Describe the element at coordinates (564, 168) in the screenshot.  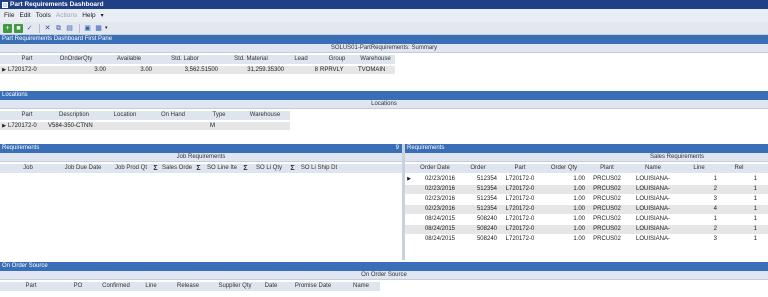
I see `col-order-qty: Order Qty` at that location.